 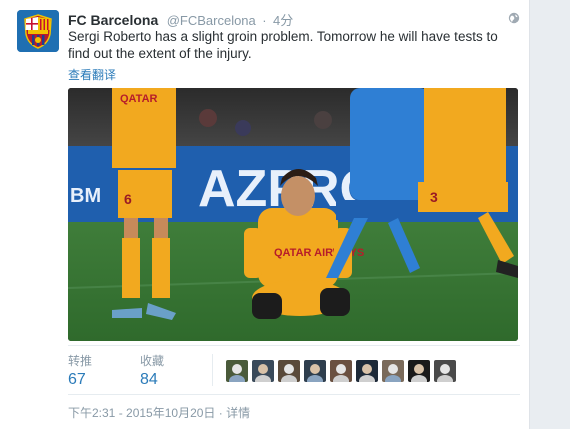 What do you see at coordinates (80, 370) in the screenshot?
I see `retweets-stat: 转推 67` at bounding box center [80, 370].